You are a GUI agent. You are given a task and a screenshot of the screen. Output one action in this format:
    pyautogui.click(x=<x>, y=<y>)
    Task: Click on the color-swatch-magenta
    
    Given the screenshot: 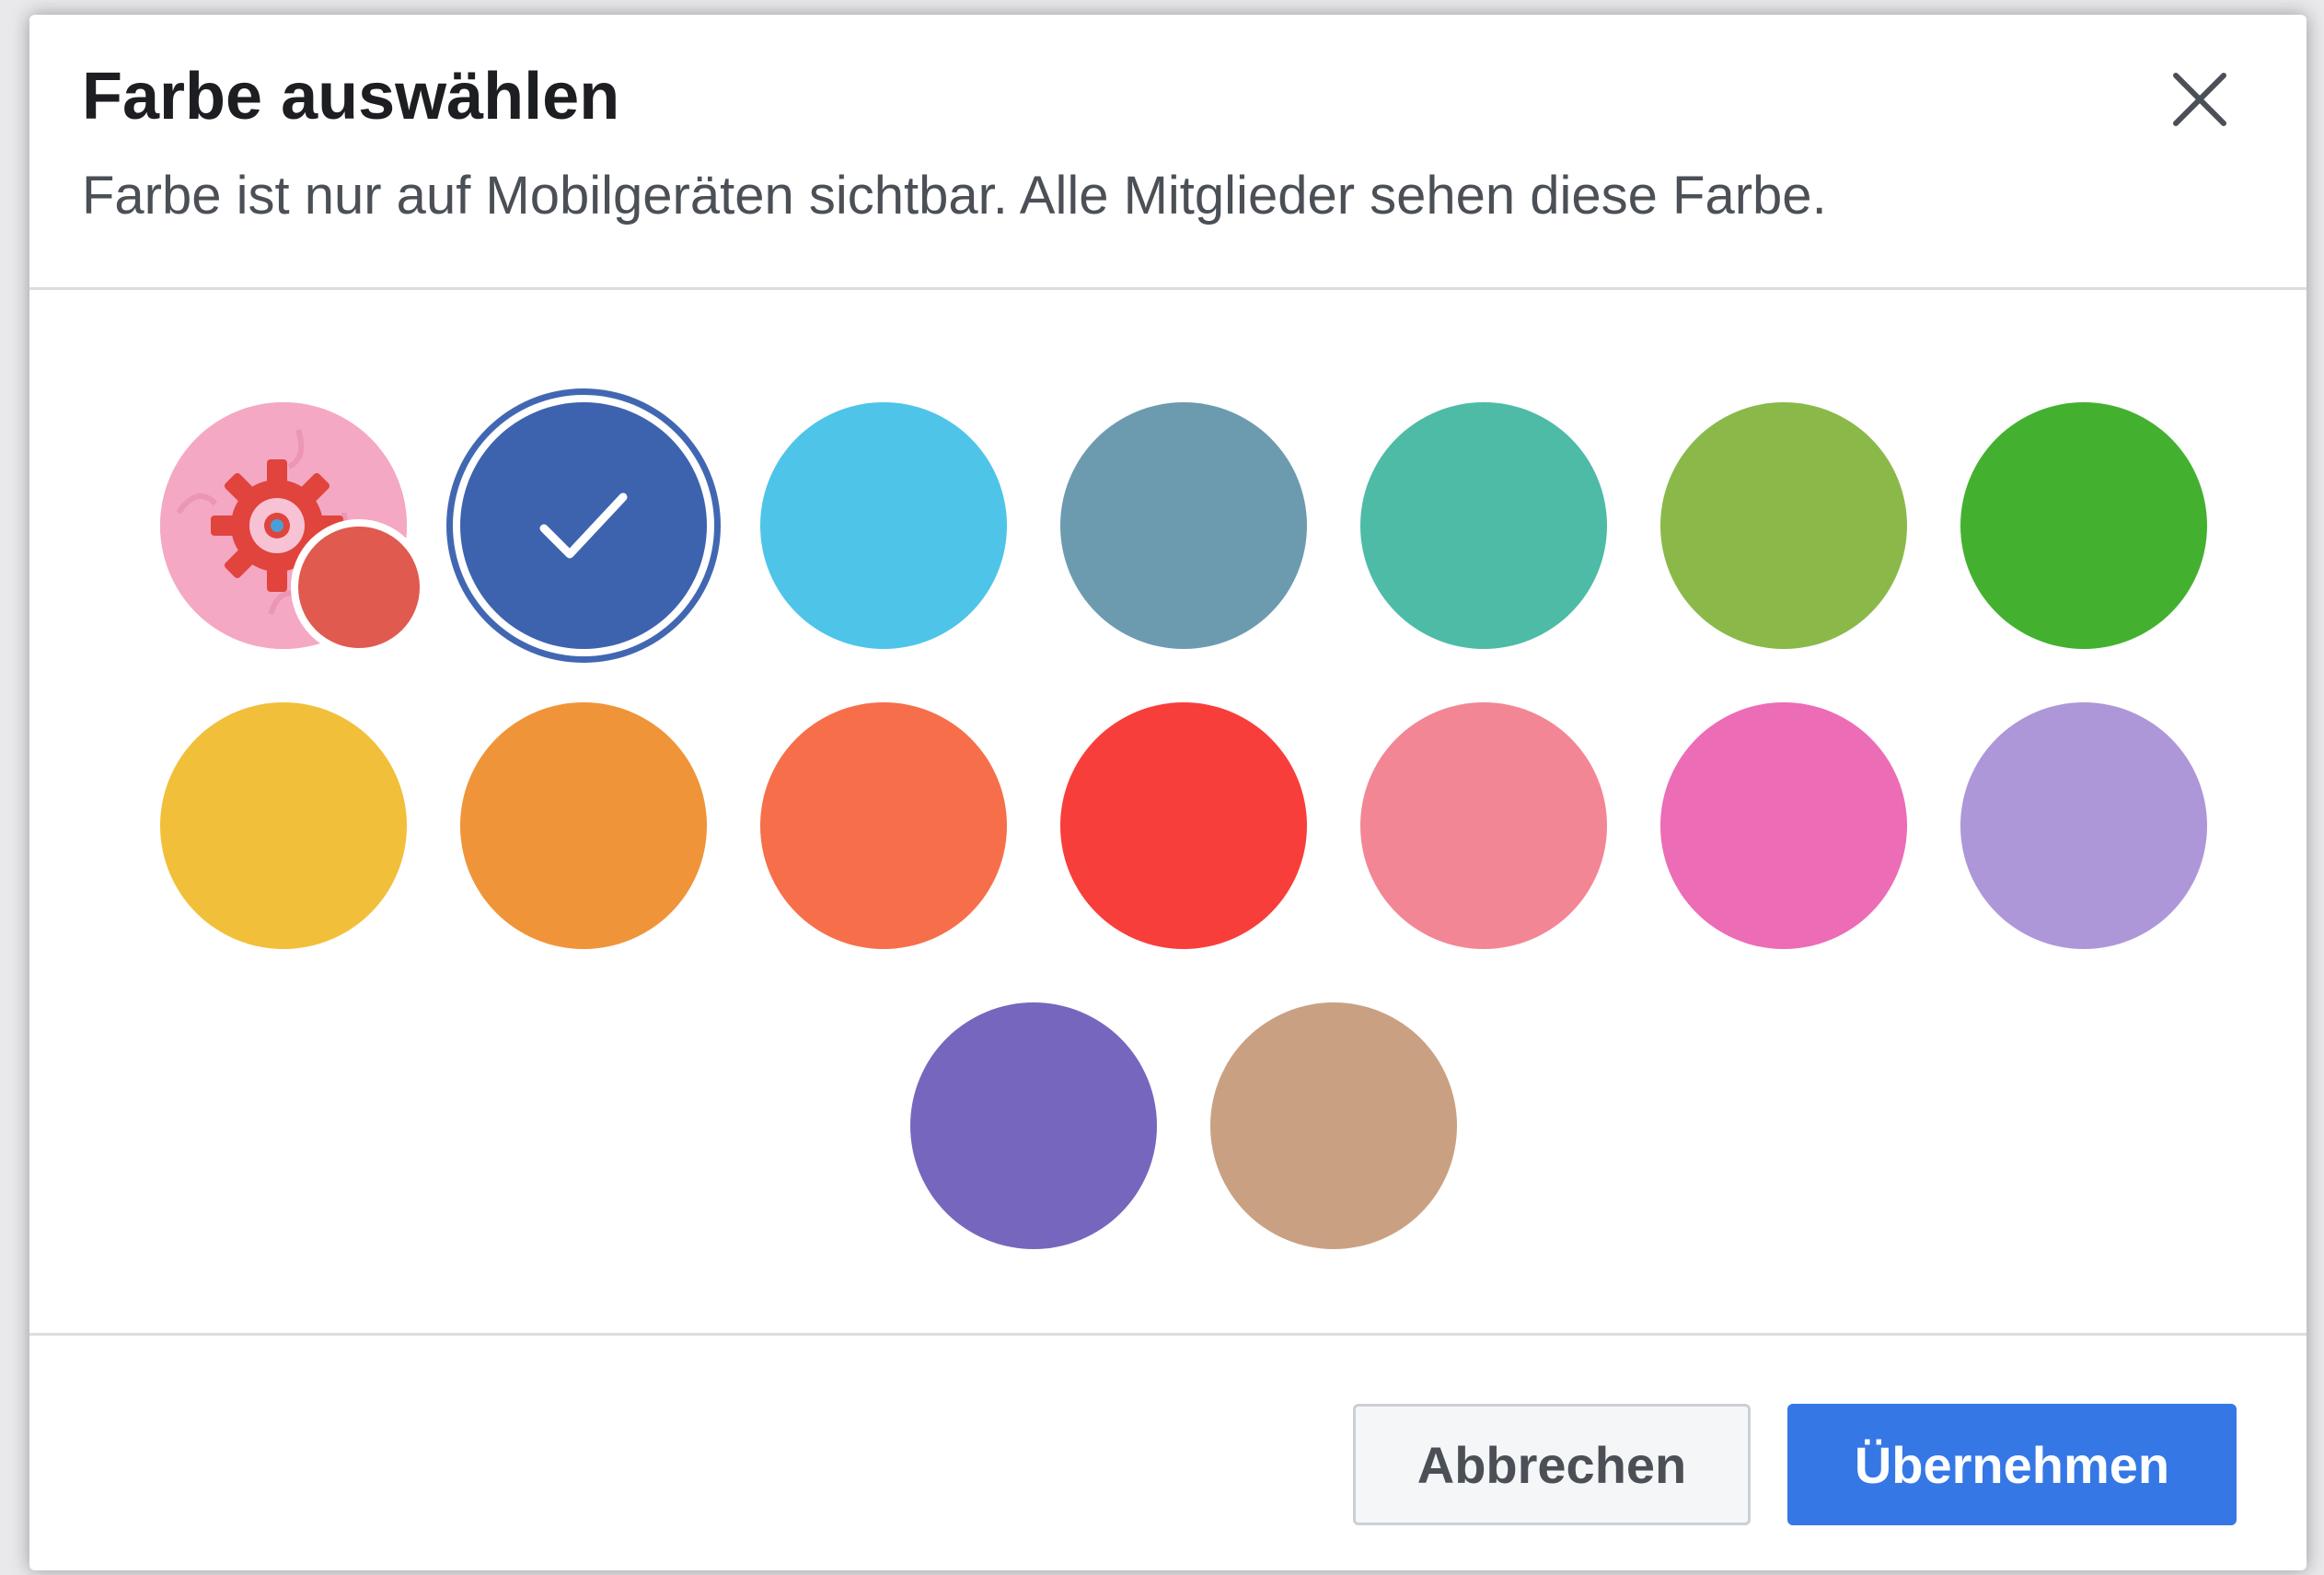 What is the action you would take?
    pyautogui.click(x=1783, y=826)
    